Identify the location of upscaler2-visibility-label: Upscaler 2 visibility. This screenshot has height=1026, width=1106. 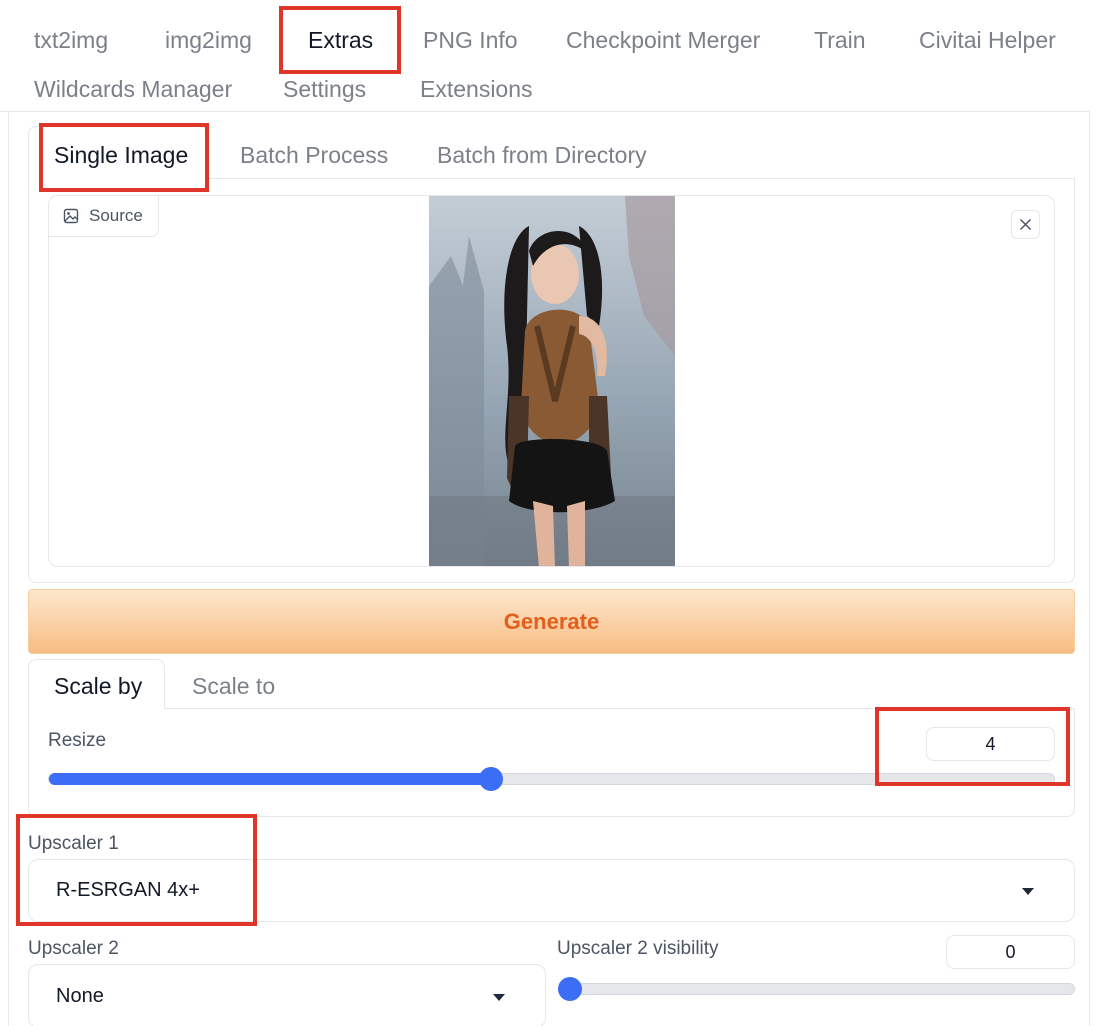
(638, 948).